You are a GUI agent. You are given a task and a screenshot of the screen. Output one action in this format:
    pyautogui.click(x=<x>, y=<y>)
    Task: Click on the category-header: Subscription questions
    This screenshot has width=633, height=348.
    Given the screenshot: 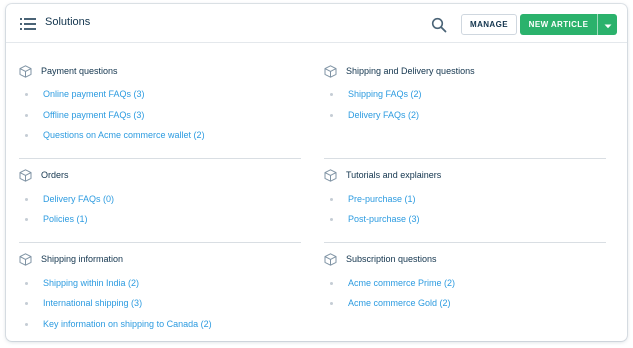 What is the action you would take?
    pyautogui.click(x=465, y=260)
    